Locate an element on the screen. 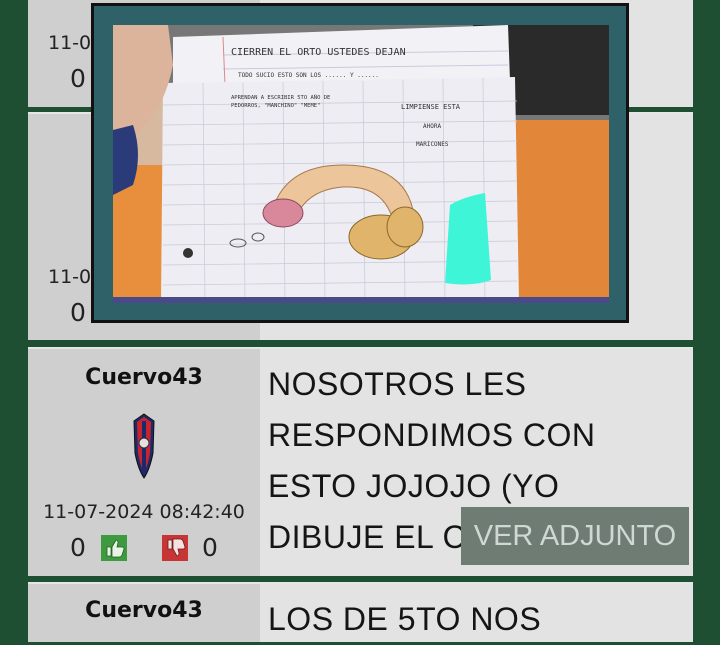 This screenshot has width=720, height=645. post-3-likes: 0 is located at coordinates (78, 547).